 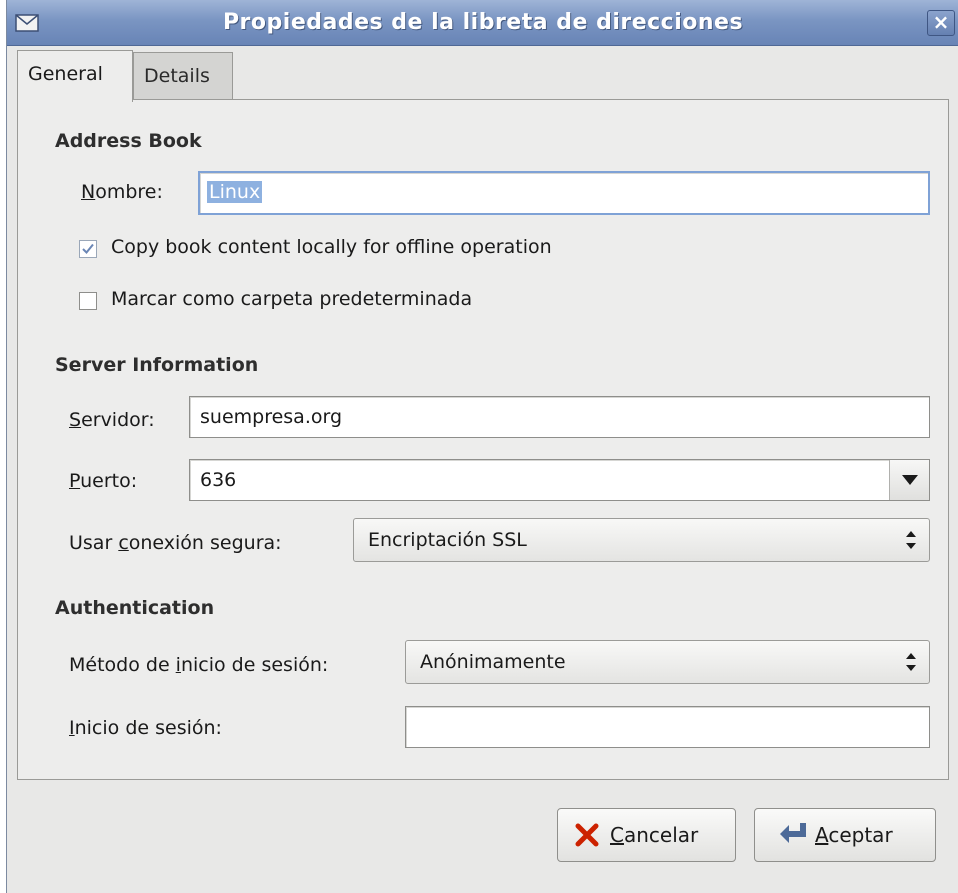 What do you see at coordinates (854, 835) in the screenshot?
I see `ok-button-label: Aceptar` at bounding box center [854, 835].